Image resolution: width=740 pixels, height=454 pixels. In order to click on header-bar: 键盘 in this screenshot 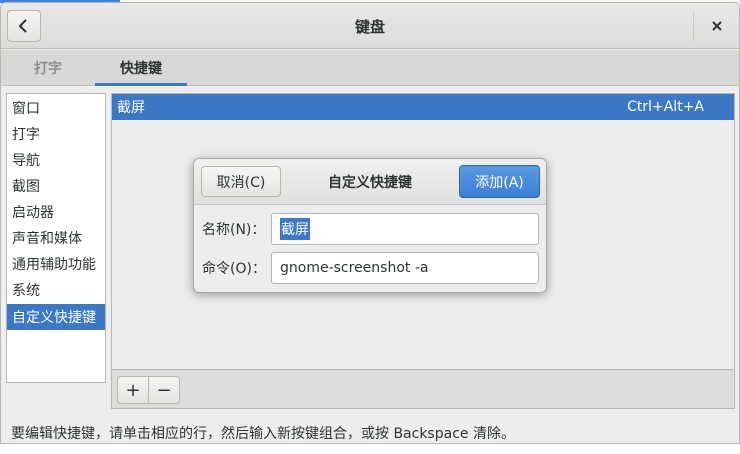, I will do `click(370, 26)`.